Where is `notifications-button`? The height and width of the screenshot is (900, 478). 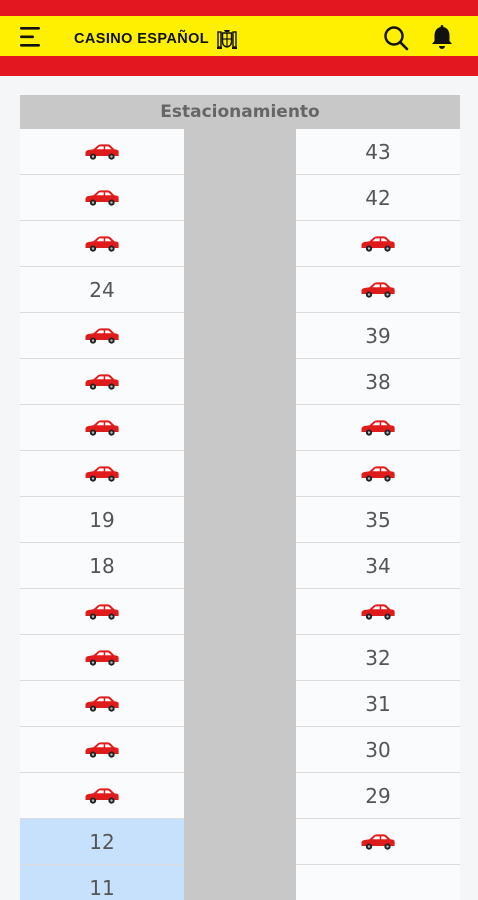 notifications-button is located at coordinates (442, 38).